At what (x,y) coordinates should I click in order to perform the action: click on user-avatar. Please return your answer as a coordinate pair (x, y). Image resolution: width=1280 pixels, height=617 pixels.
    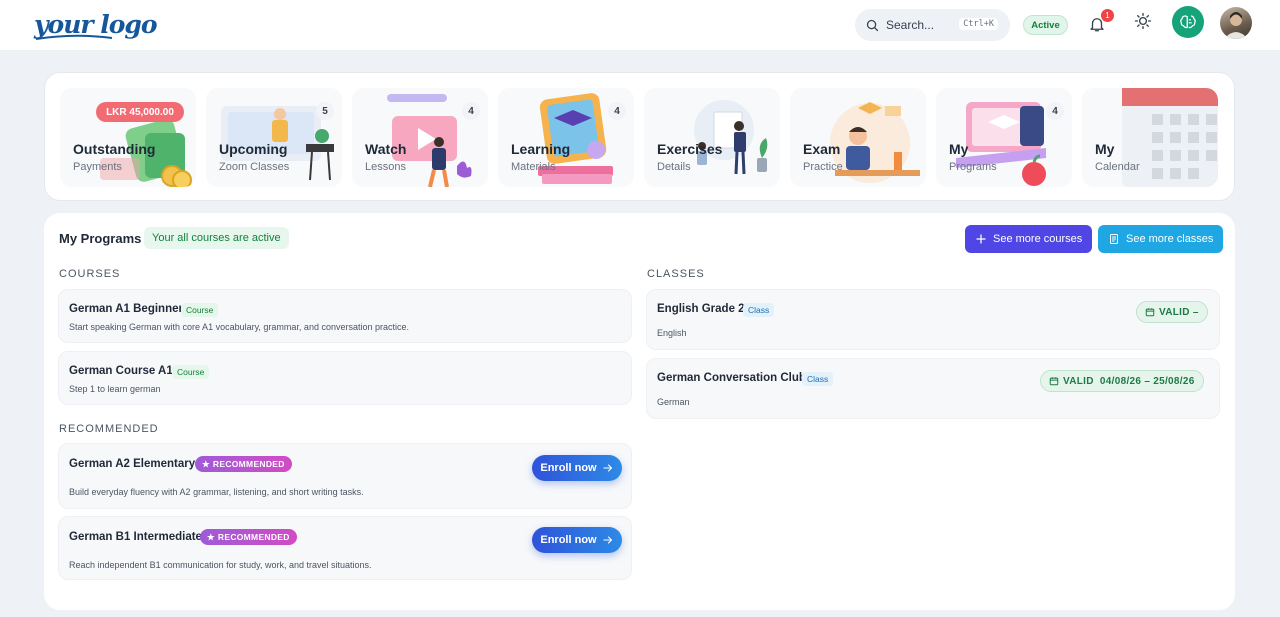
    Looking at the image, I should click on (1236, 23).